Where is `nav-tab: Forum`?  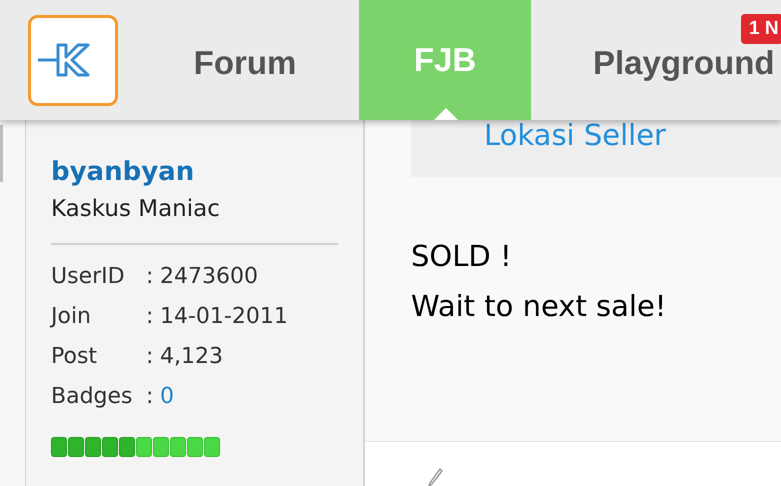
nav-tab: Forum is located at coordinates (245, 63).